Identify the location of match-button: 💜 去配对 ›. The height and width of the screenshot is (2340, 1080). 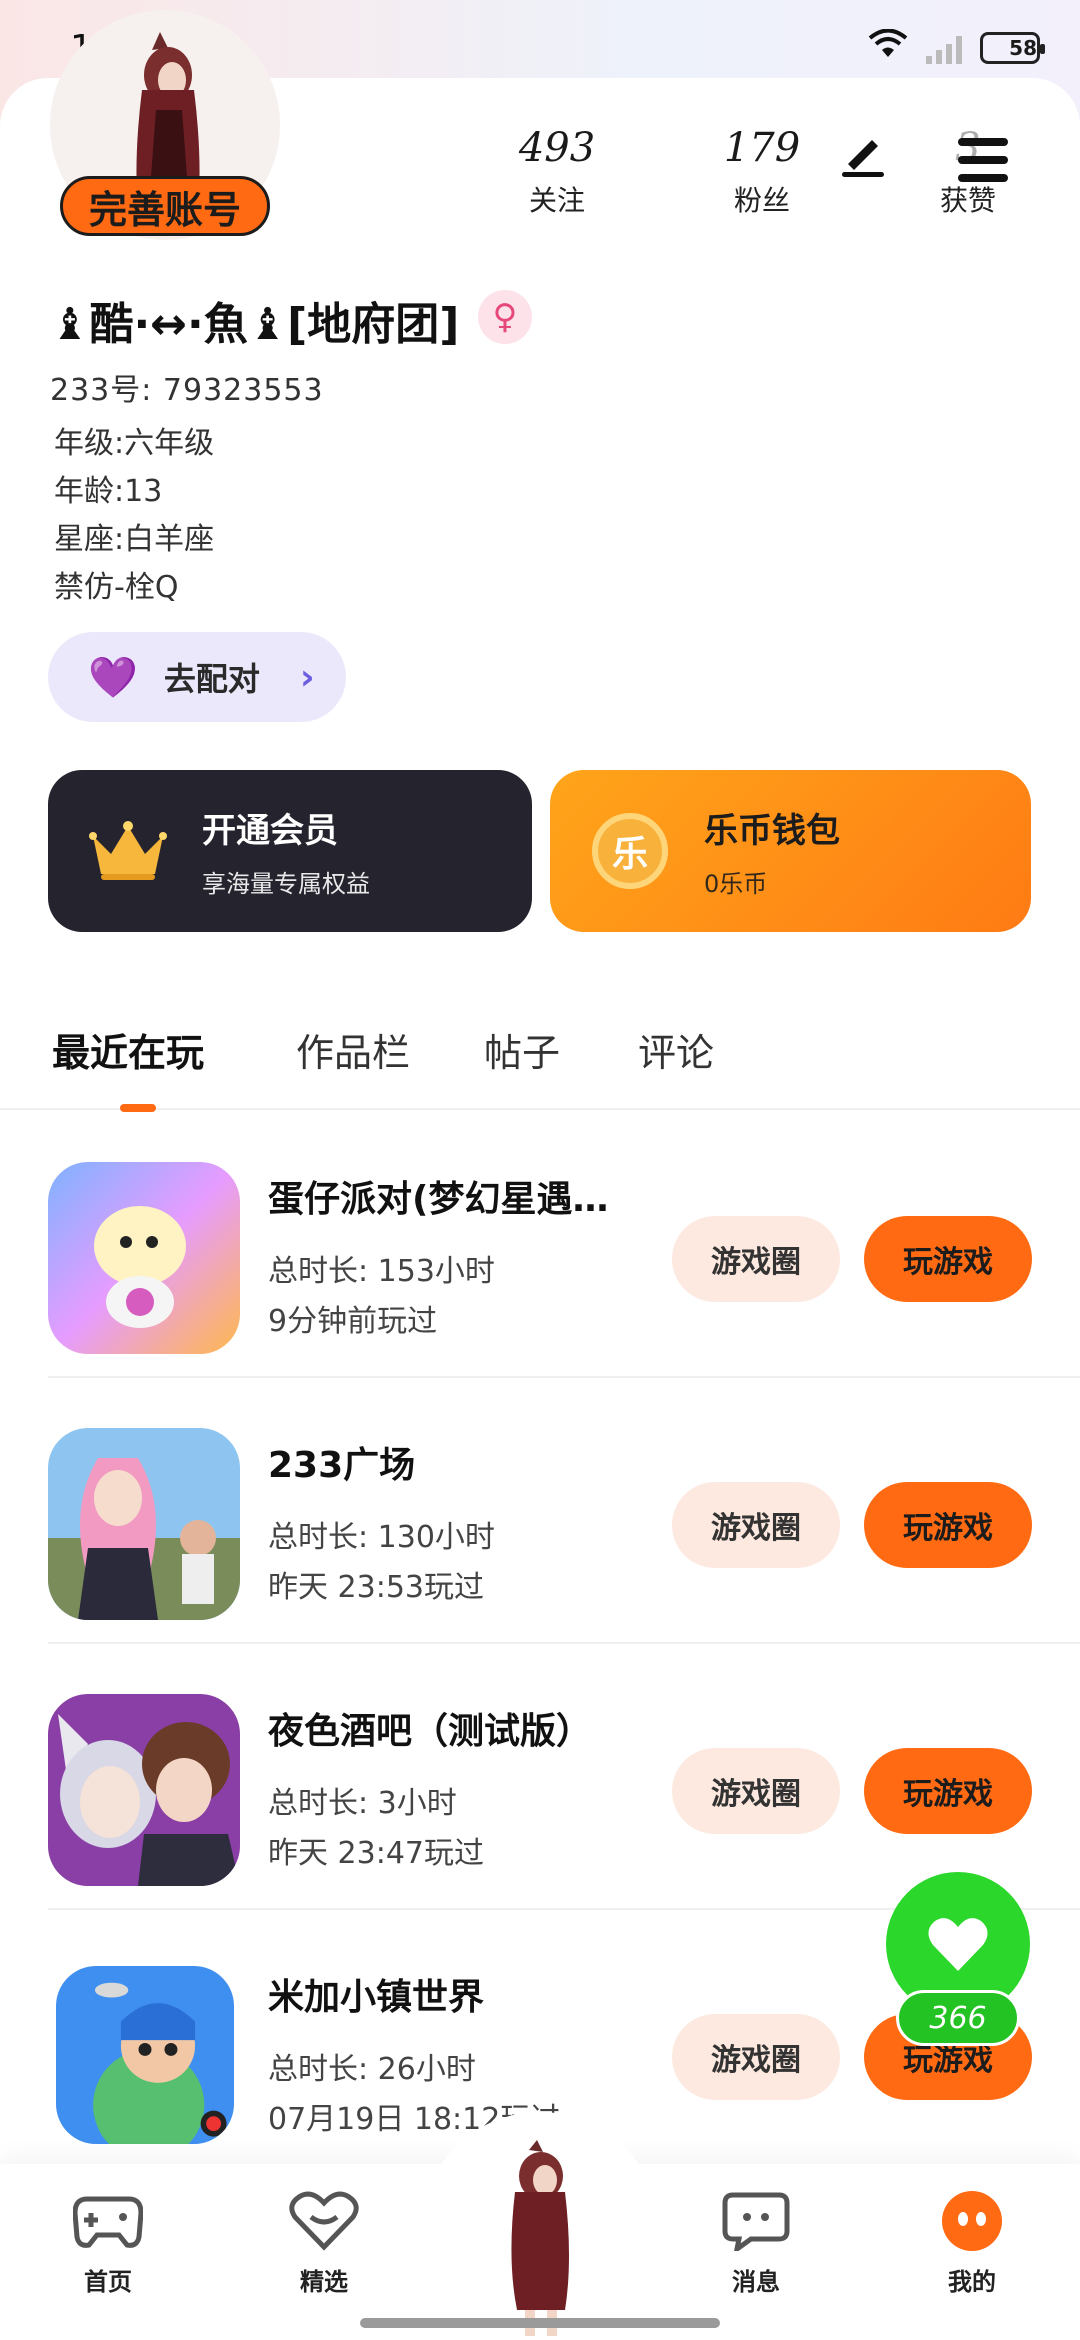
(197, 677).